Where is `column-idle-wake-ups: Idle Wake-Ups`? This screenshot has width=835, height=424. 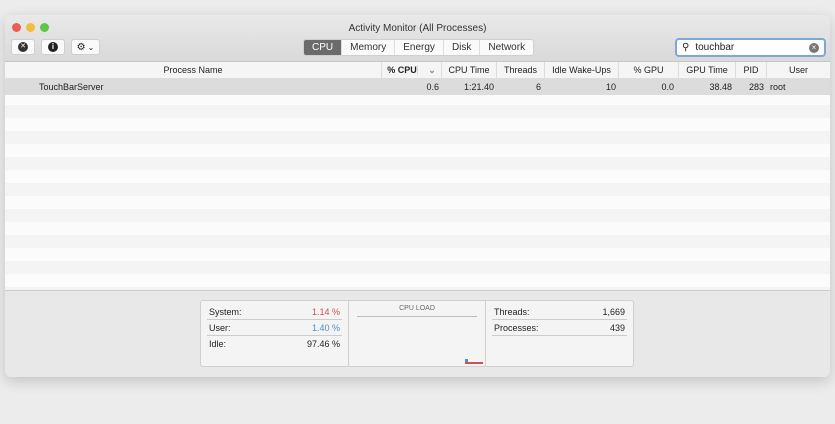
column-idle-wake-ups: Idle Wake-Ups is located at coordinates (582, 70).